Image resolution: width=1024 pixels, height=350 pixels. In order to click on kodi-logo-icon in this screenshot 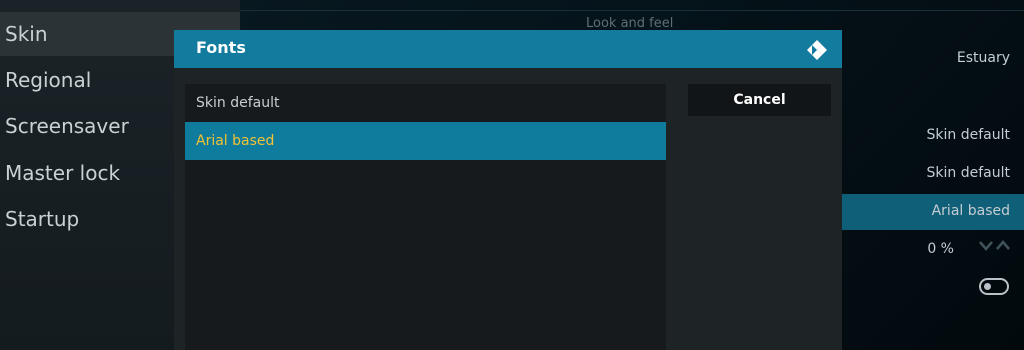, I will do `click(817, 50)`.